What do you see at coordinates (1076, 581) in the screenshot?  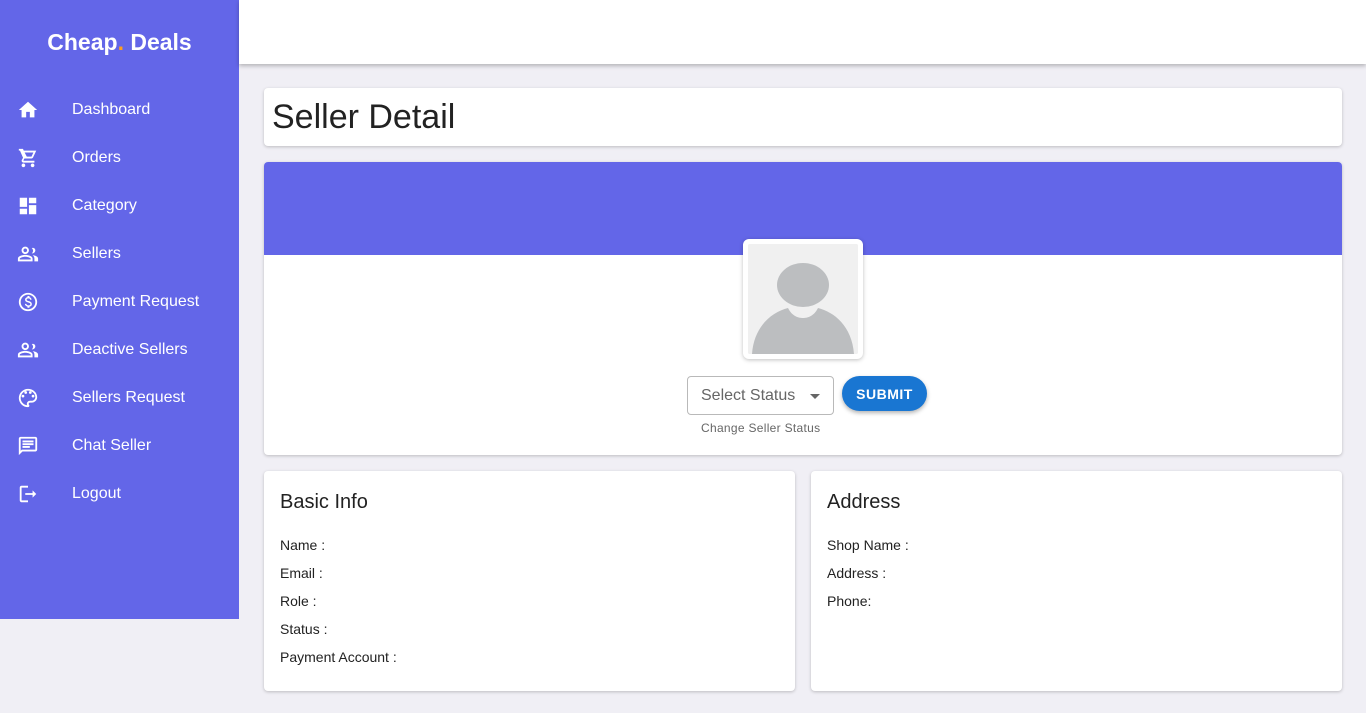 I see `address-card: Address Shop Name : Address : Phone:` at bounding box center [1076, 581].